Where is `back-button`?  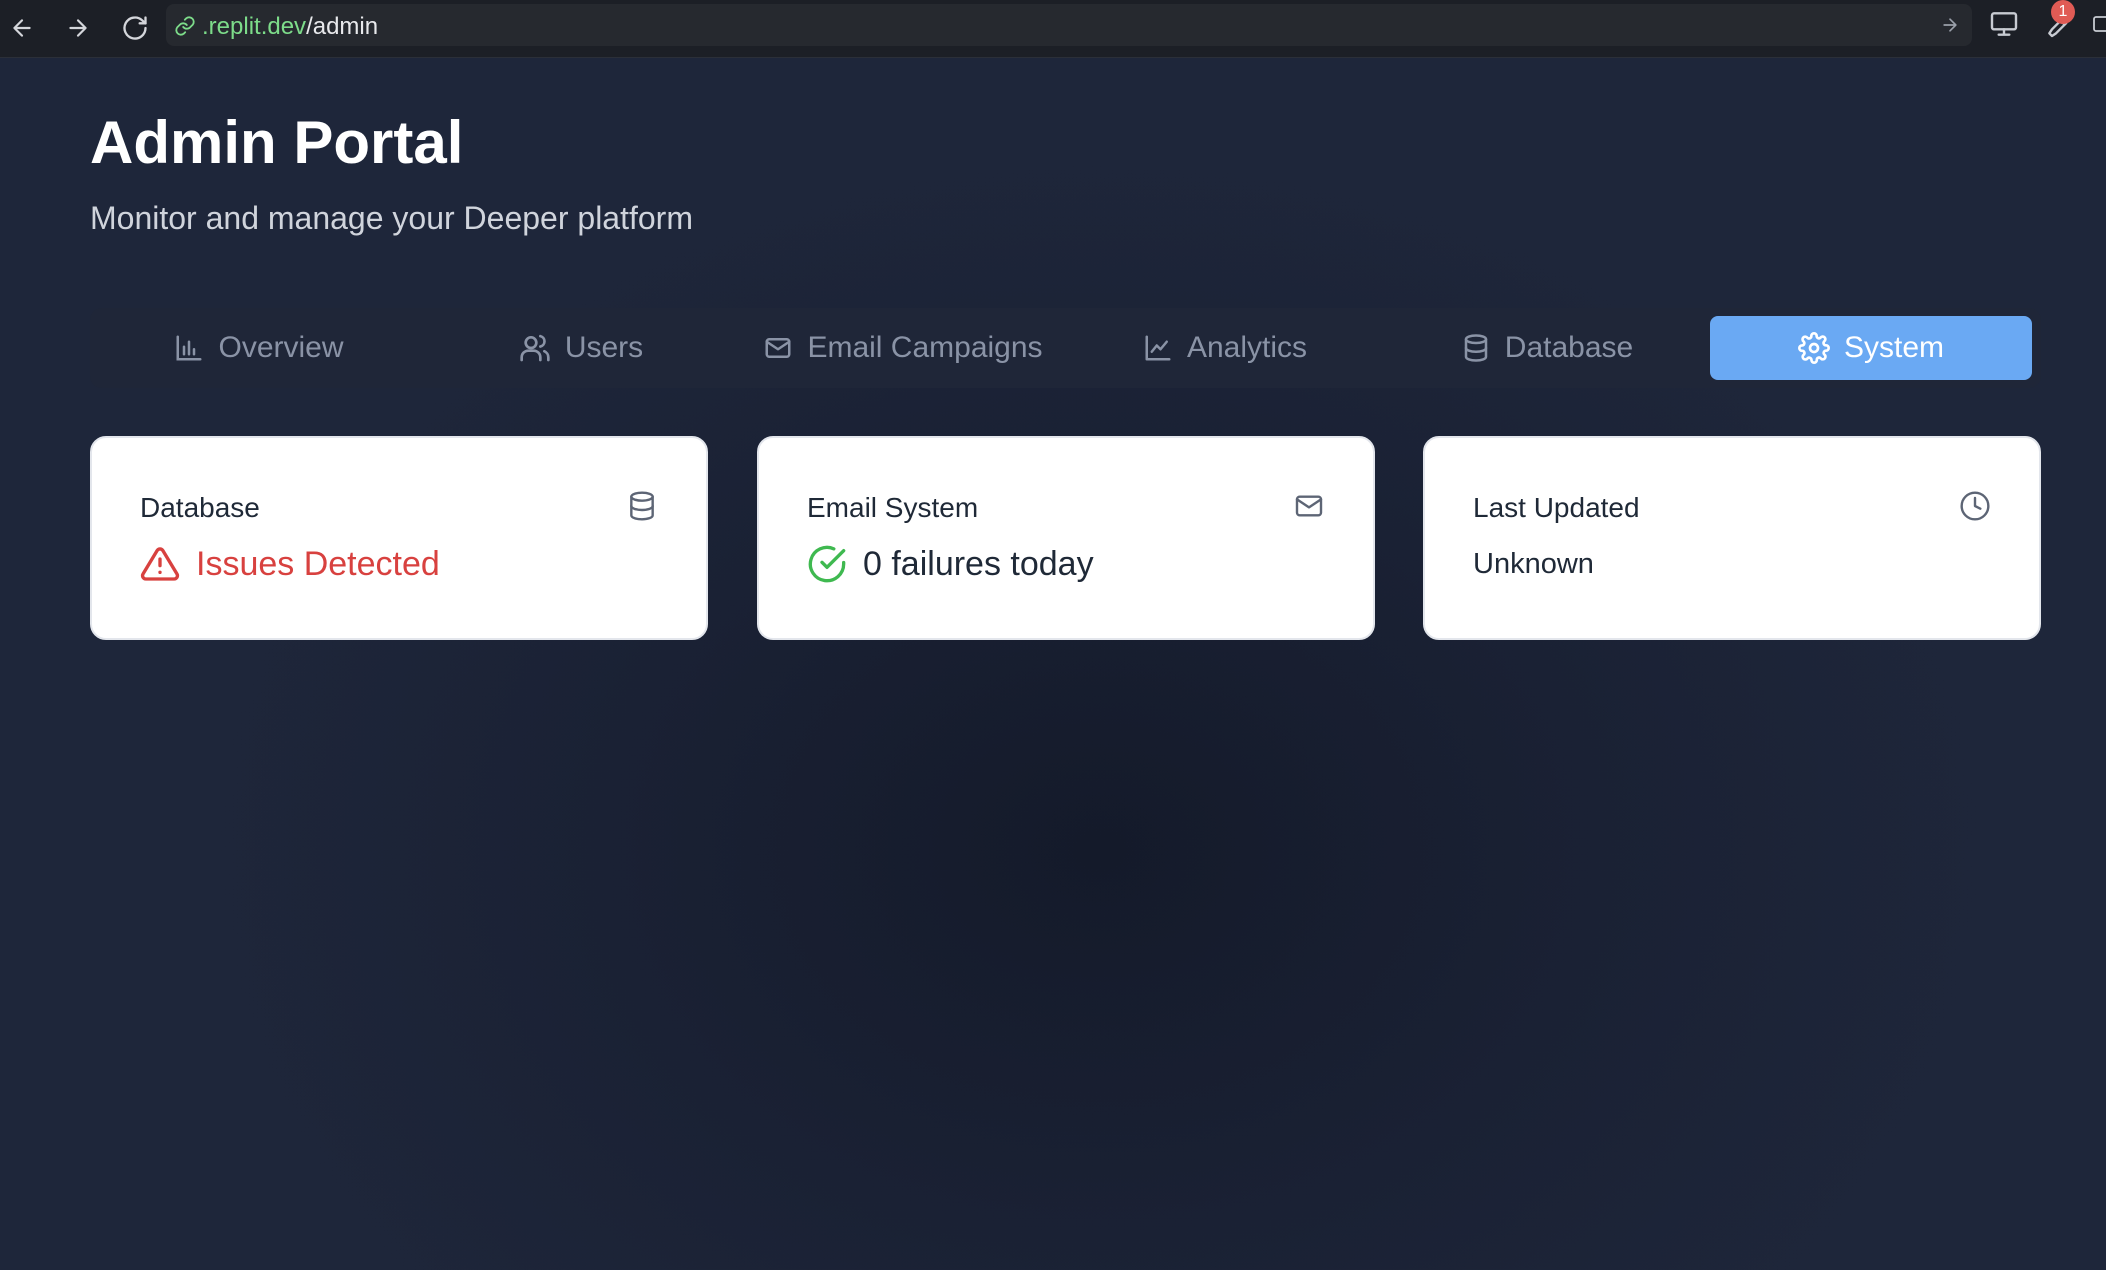
back-button is located at coordinates (22, 28).